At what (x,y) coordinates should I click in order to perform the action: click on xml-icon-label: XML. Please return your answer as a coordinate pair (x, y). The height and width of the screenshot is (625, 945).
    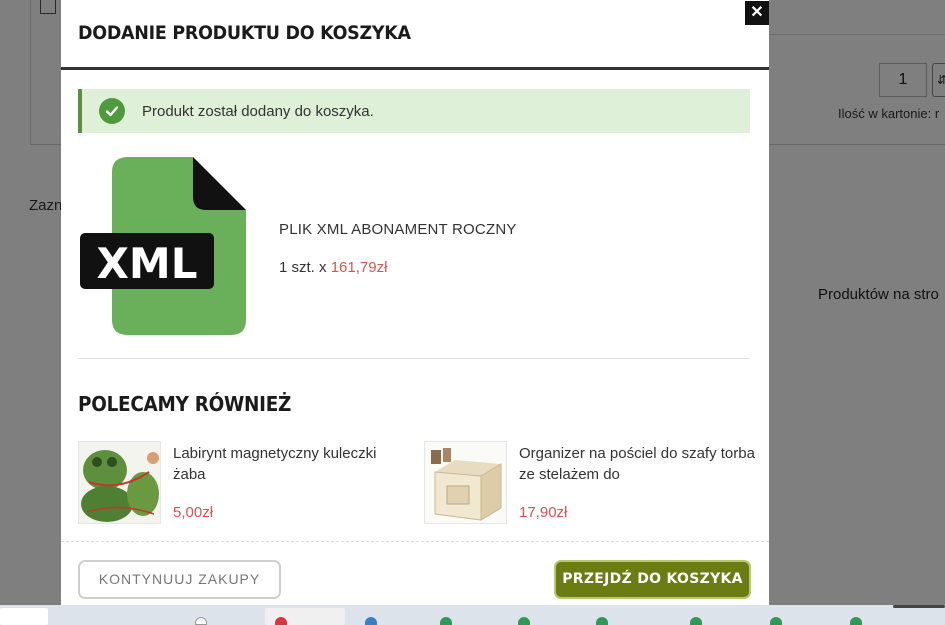
    Looking at the image, I should click on (147, 263).